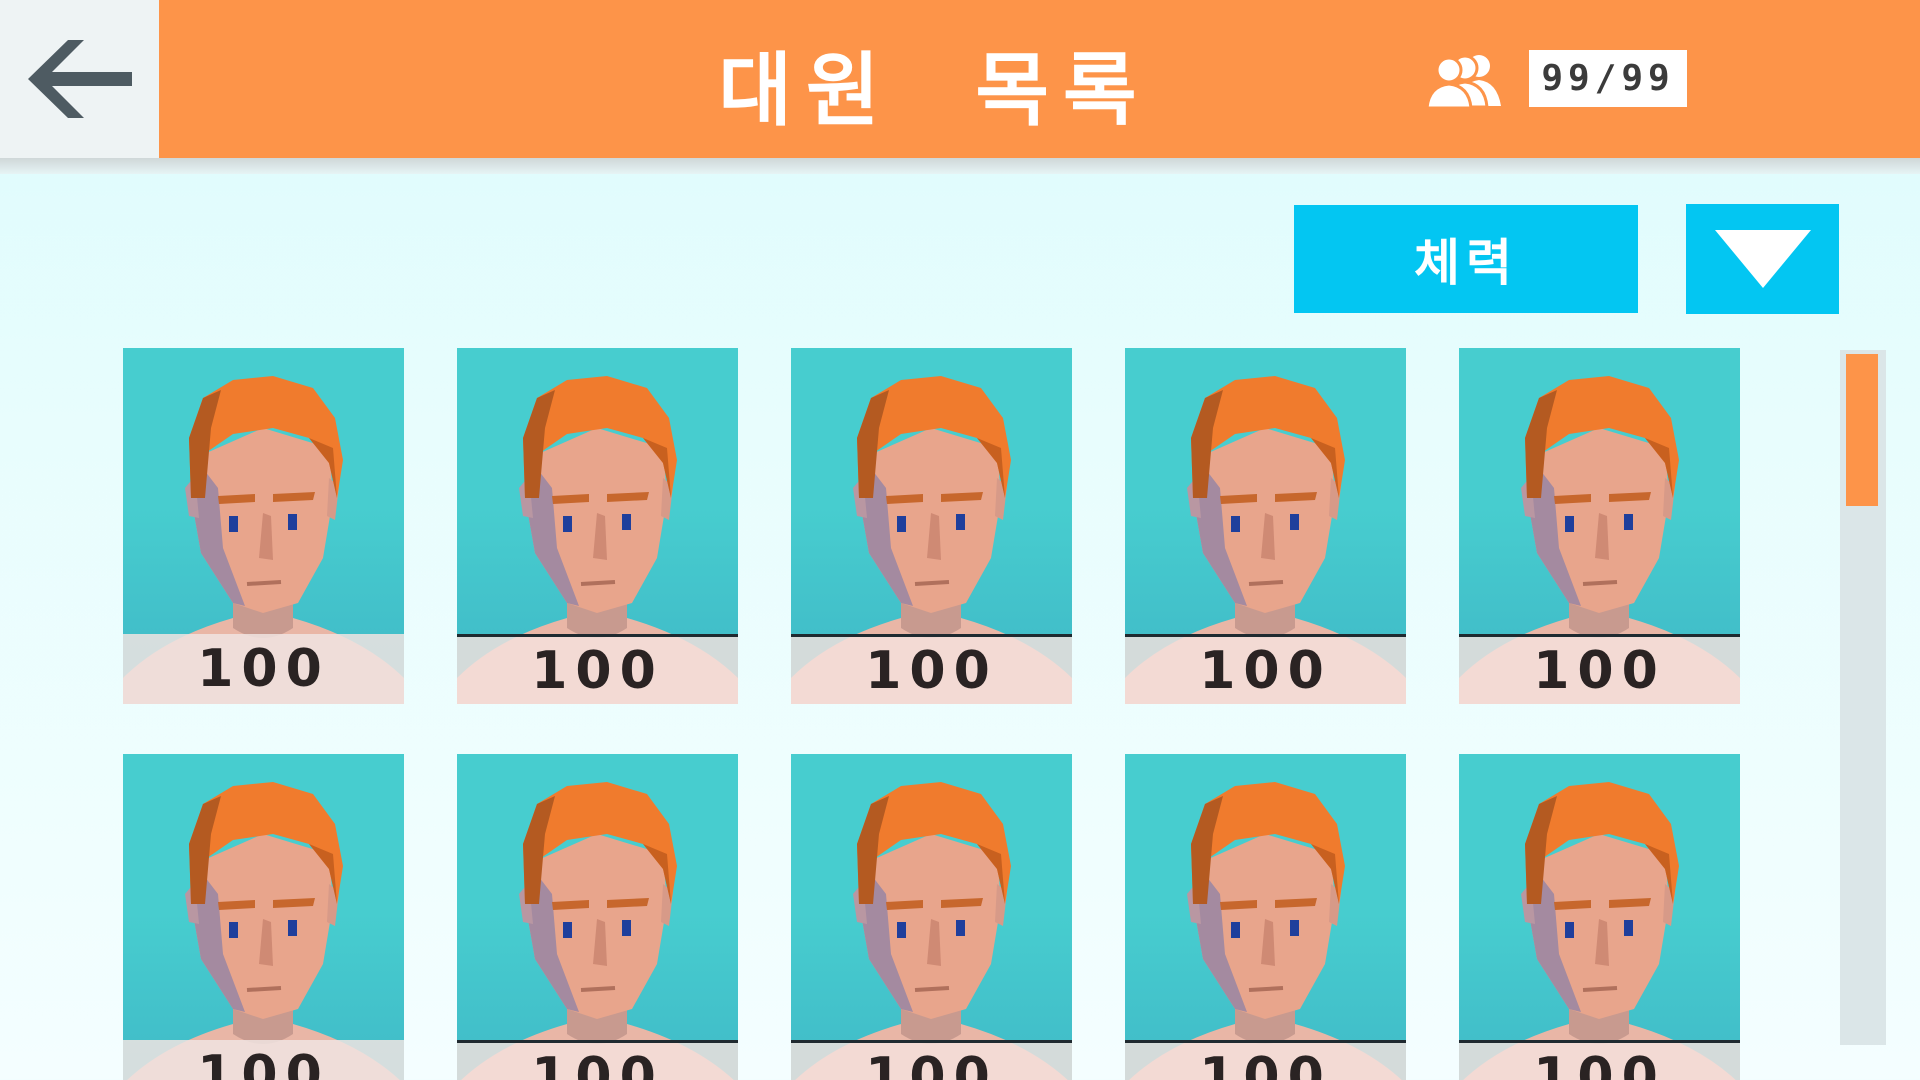 This screenshot has width=1920, height=1080. What do you see at coordinates (1863, 697) in the screenshot?
I see `scrollbar-track` at bounding box center [1863, 697].